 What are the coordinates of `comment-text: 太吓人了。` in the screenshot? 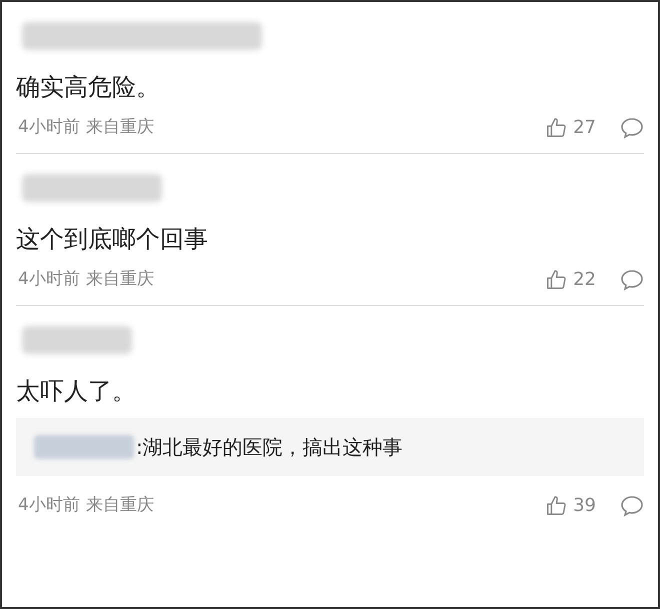 It's located at (76, 391).